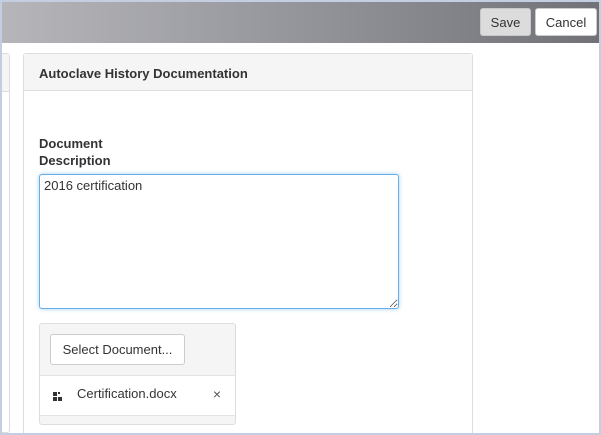 The image size is (601, 435). I want to click on file-item: Certification.docx ×, so click(137, 395).